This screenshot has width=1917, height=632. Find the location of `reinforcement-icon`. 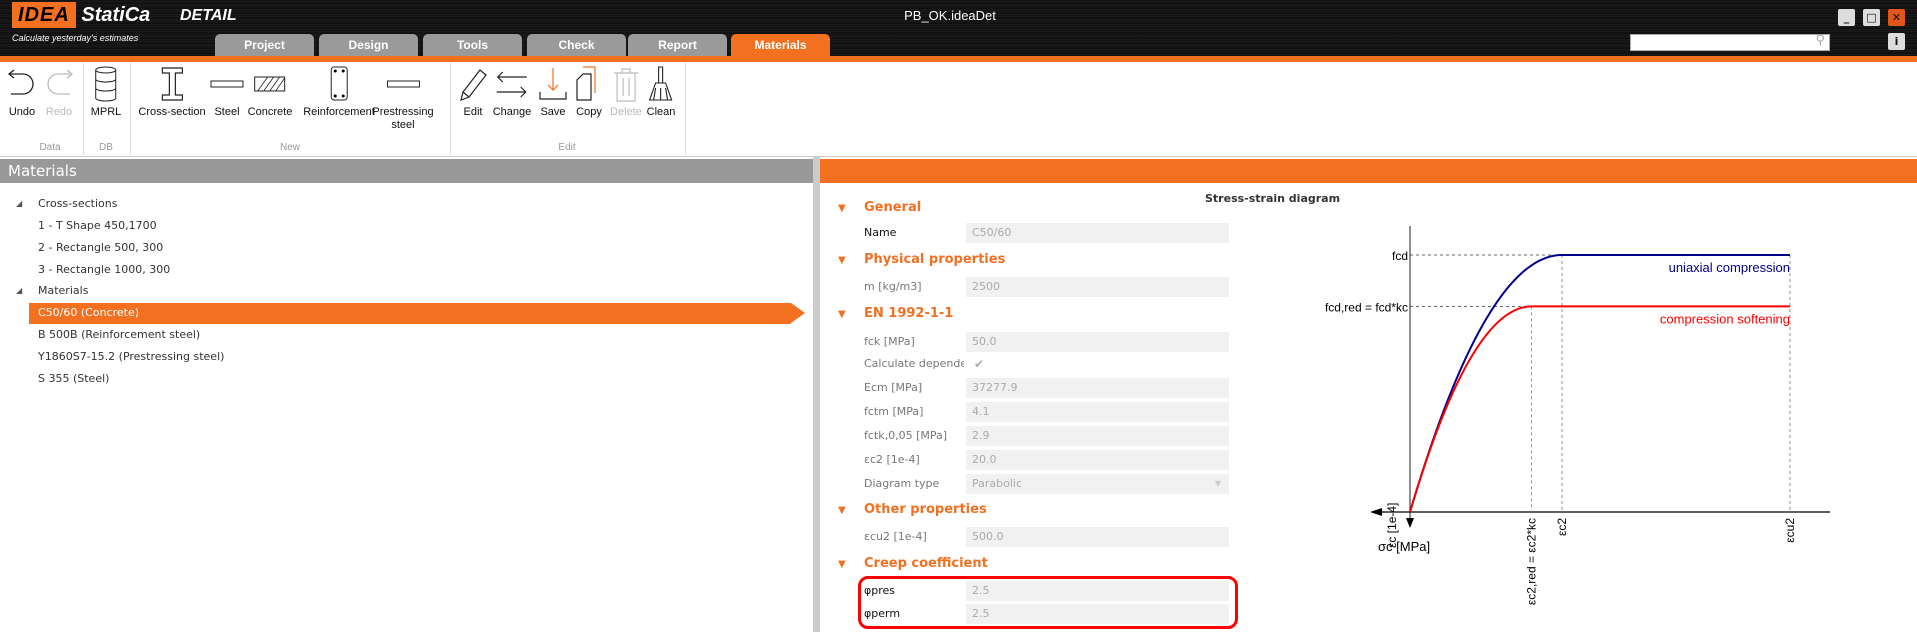

reinforcement-icon is located at coordinates (339, 83).